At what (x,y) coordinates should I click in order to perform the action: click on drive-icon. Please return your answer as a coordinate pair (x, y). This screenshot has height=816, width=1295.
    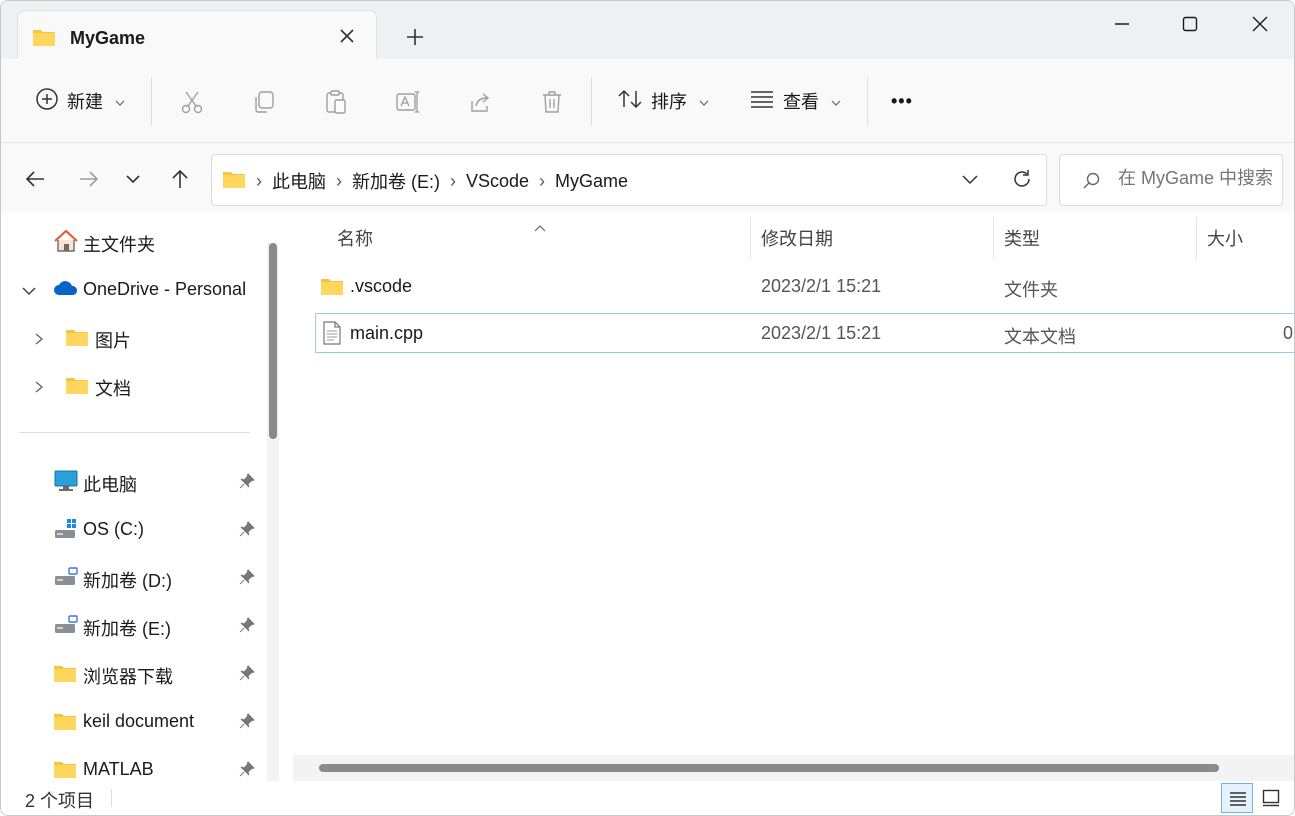
    Looking at the image, I should click on (66, 579).